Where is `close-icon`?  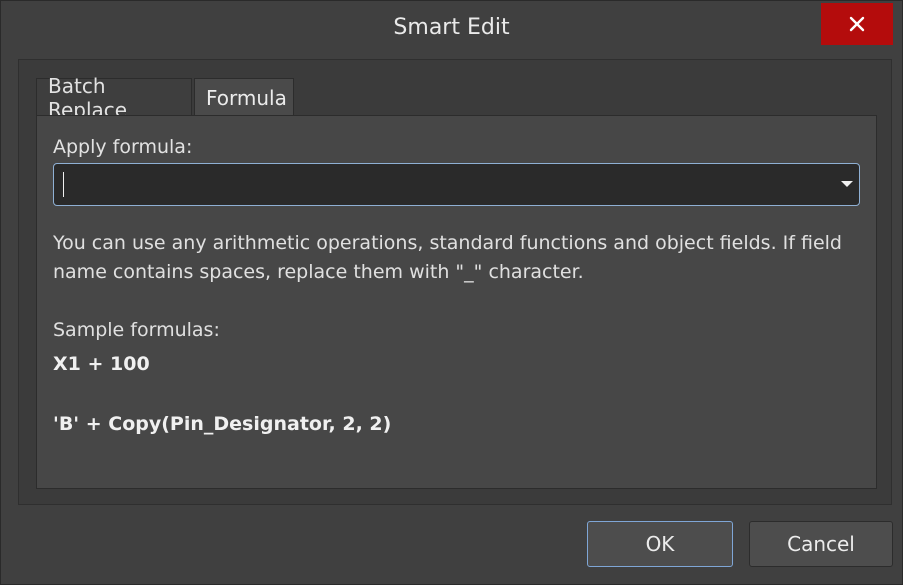 close-icon is located at coordinates (857, 24).